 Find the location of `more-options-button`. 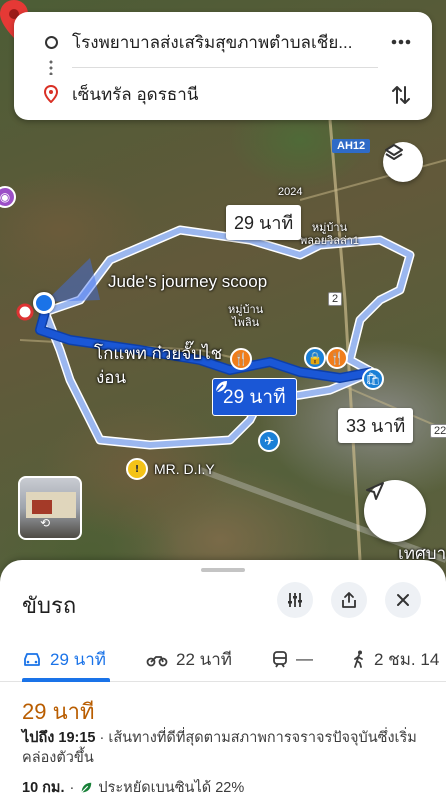

more-options-button is located at coordinates (401, 42).